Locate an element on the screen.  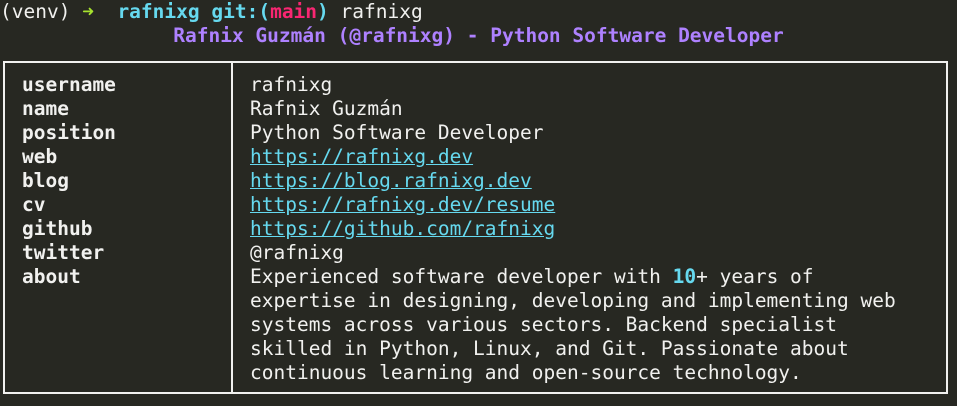
key-name: name is located at coordinates (45, 108).